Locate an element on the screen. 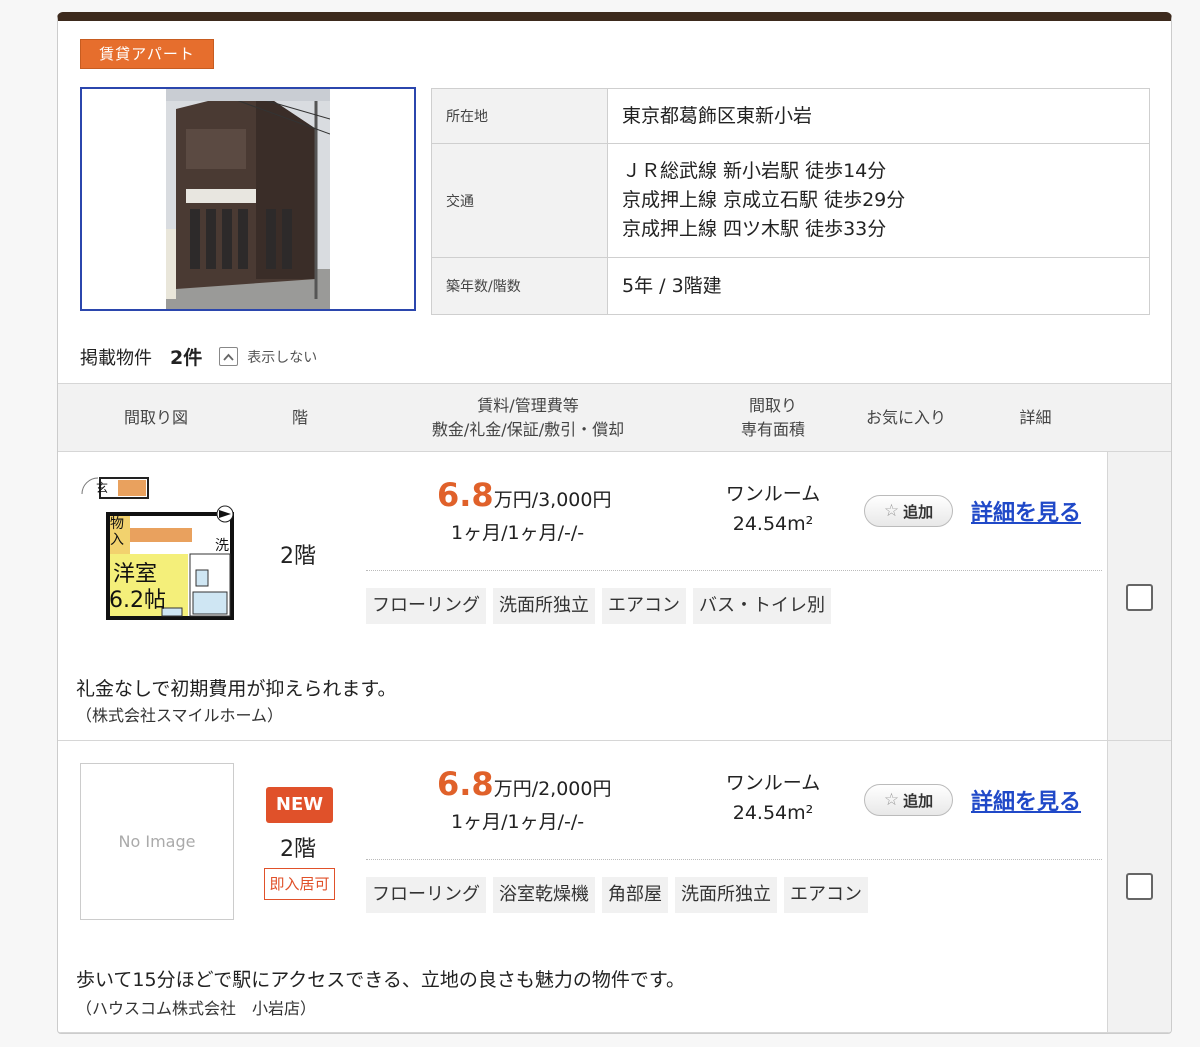  rent-unit-fee: 万円/3,000円 is located at coordinates (552, 500).